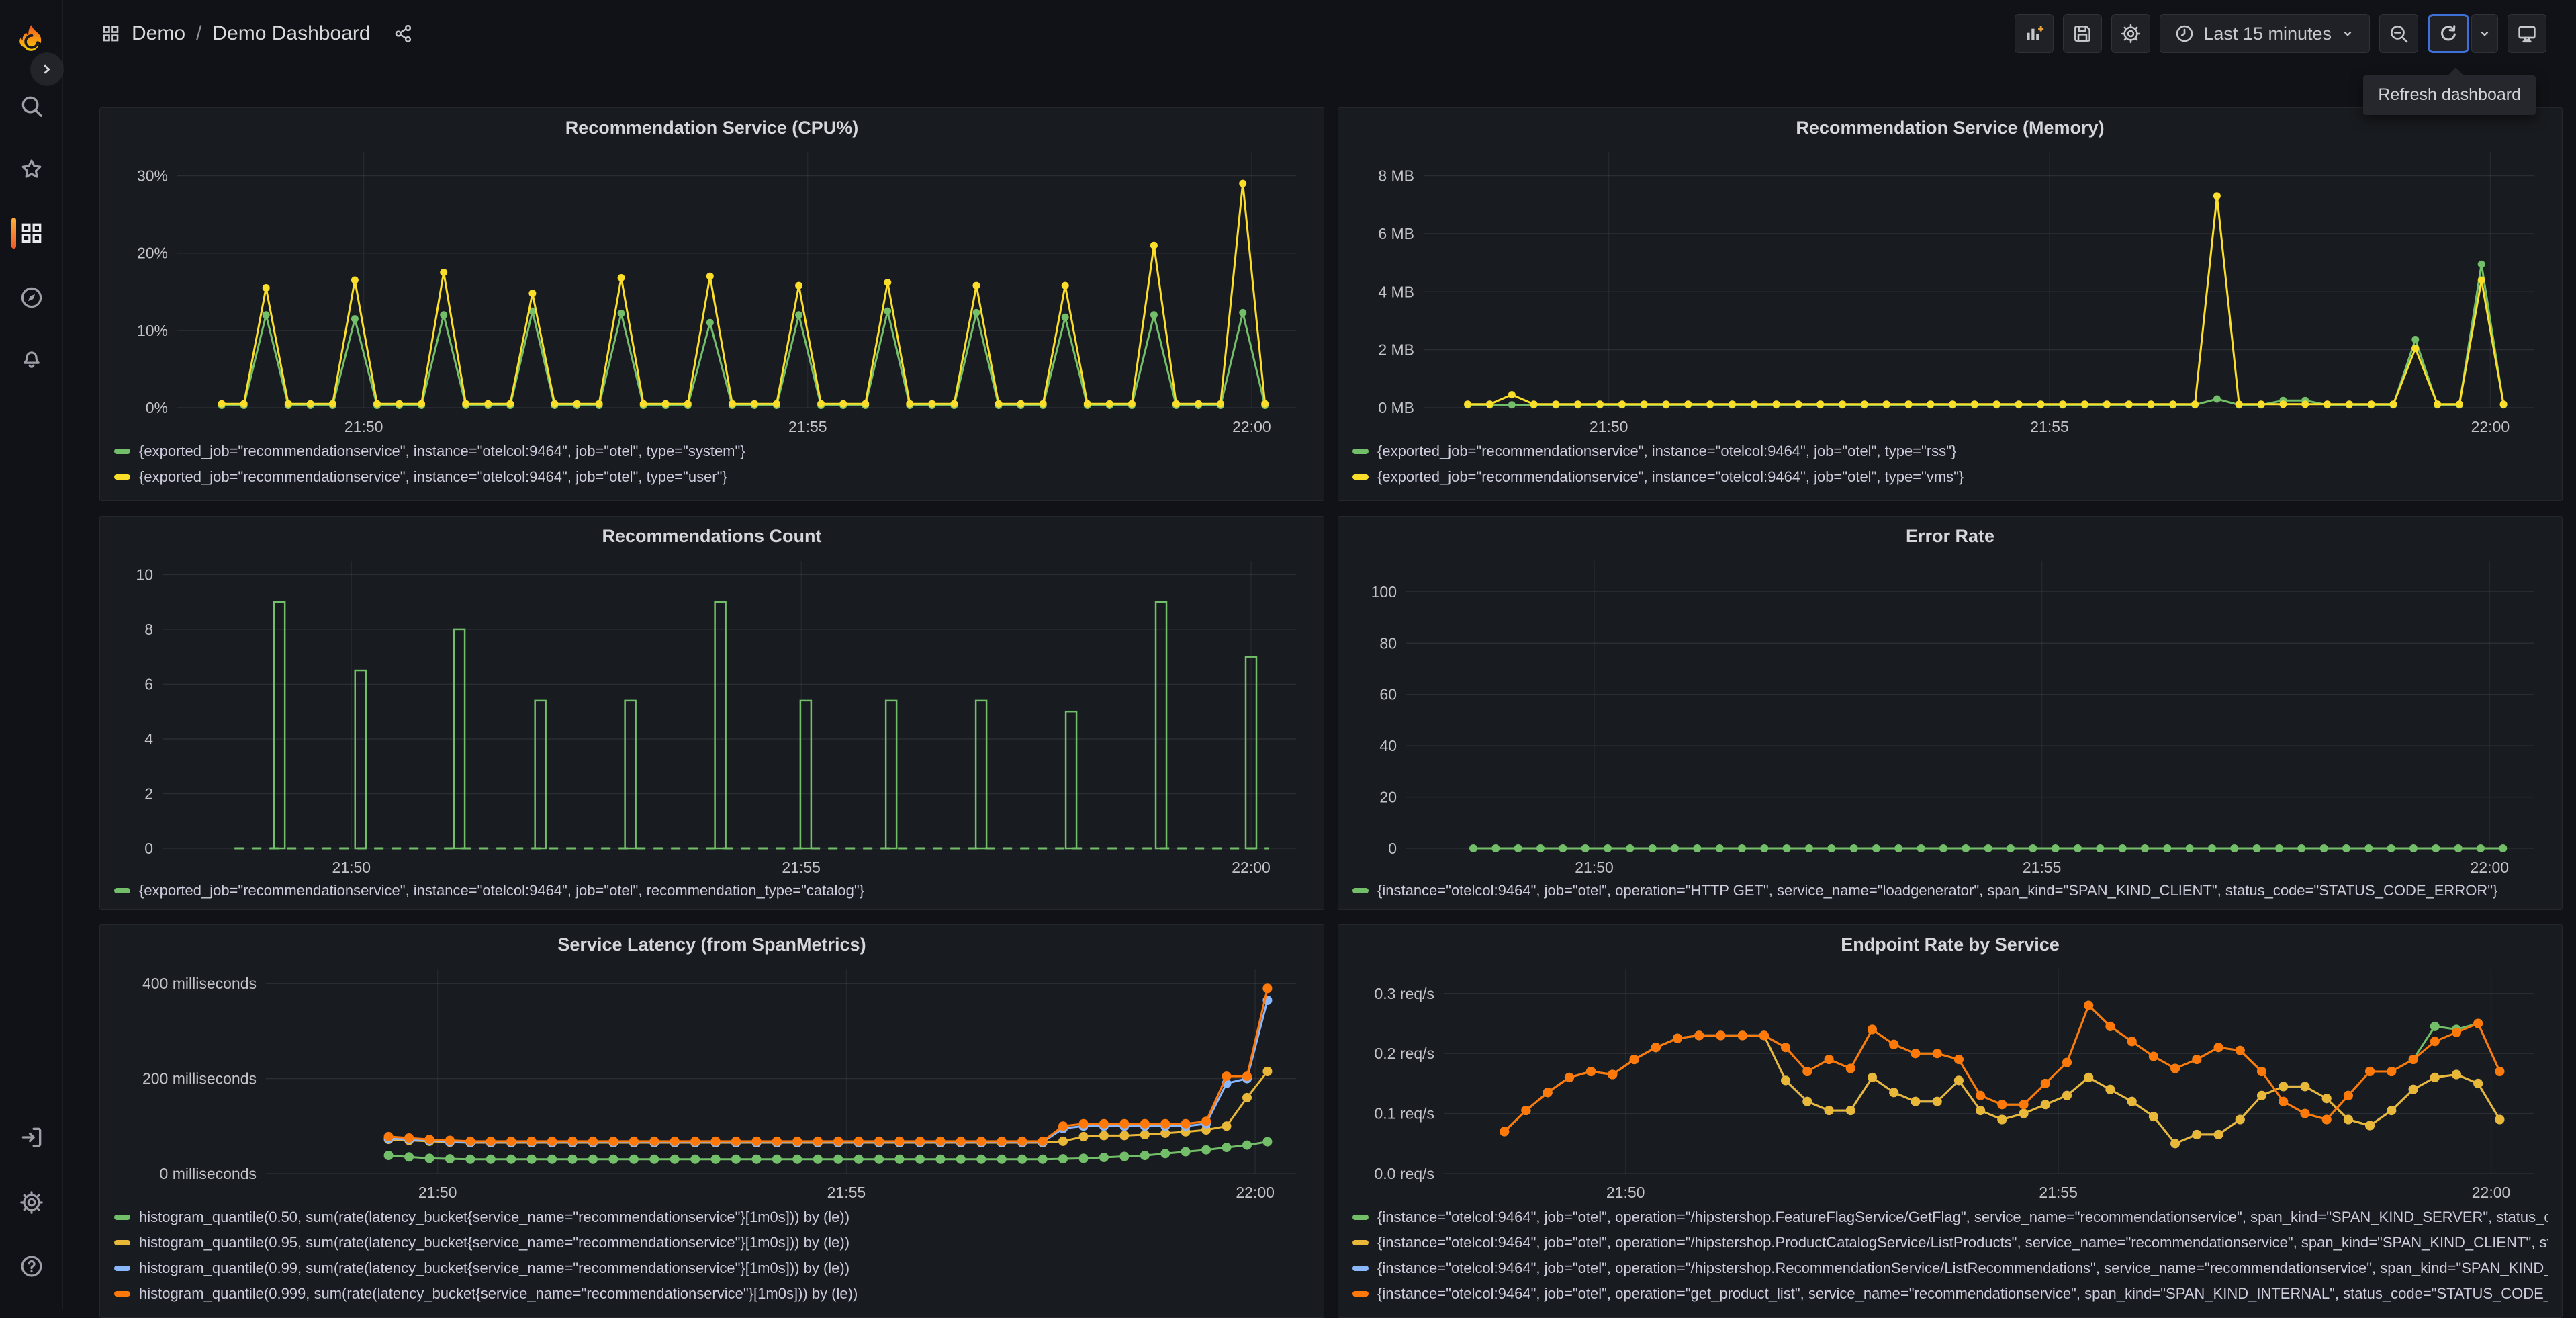 The width and height of the screenshot is (2576, 1318). I want to click on dashboard-settings-button, so click(2131, 33).